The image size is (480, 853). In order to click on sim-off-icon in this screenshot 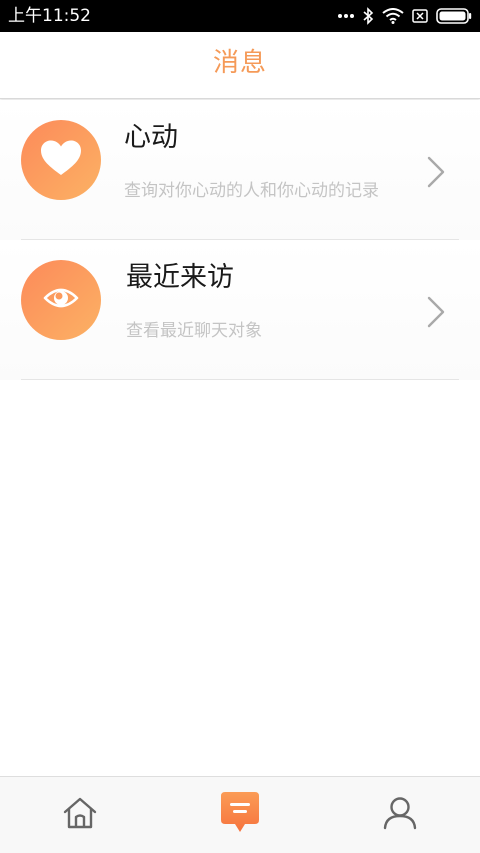, I will do `click(420, 16)`.